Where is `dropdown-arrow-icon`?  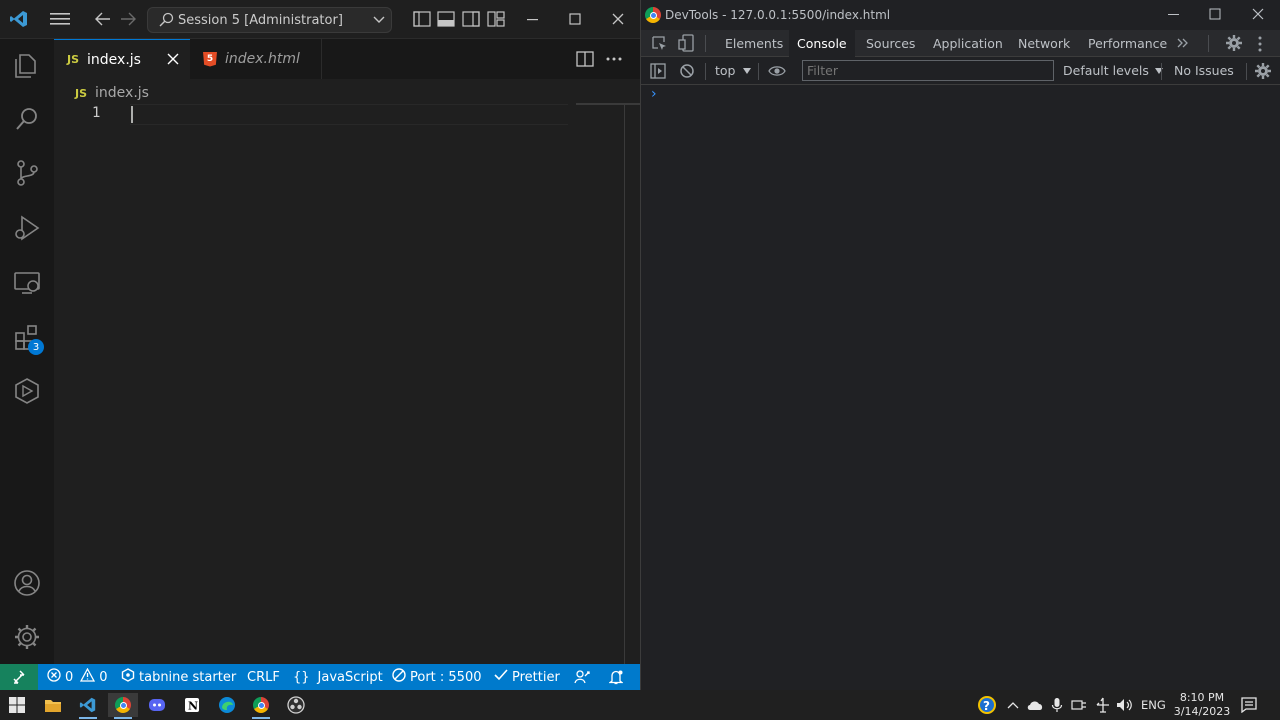
dropdown-arrow-icon is located at coordinates (747, 70).